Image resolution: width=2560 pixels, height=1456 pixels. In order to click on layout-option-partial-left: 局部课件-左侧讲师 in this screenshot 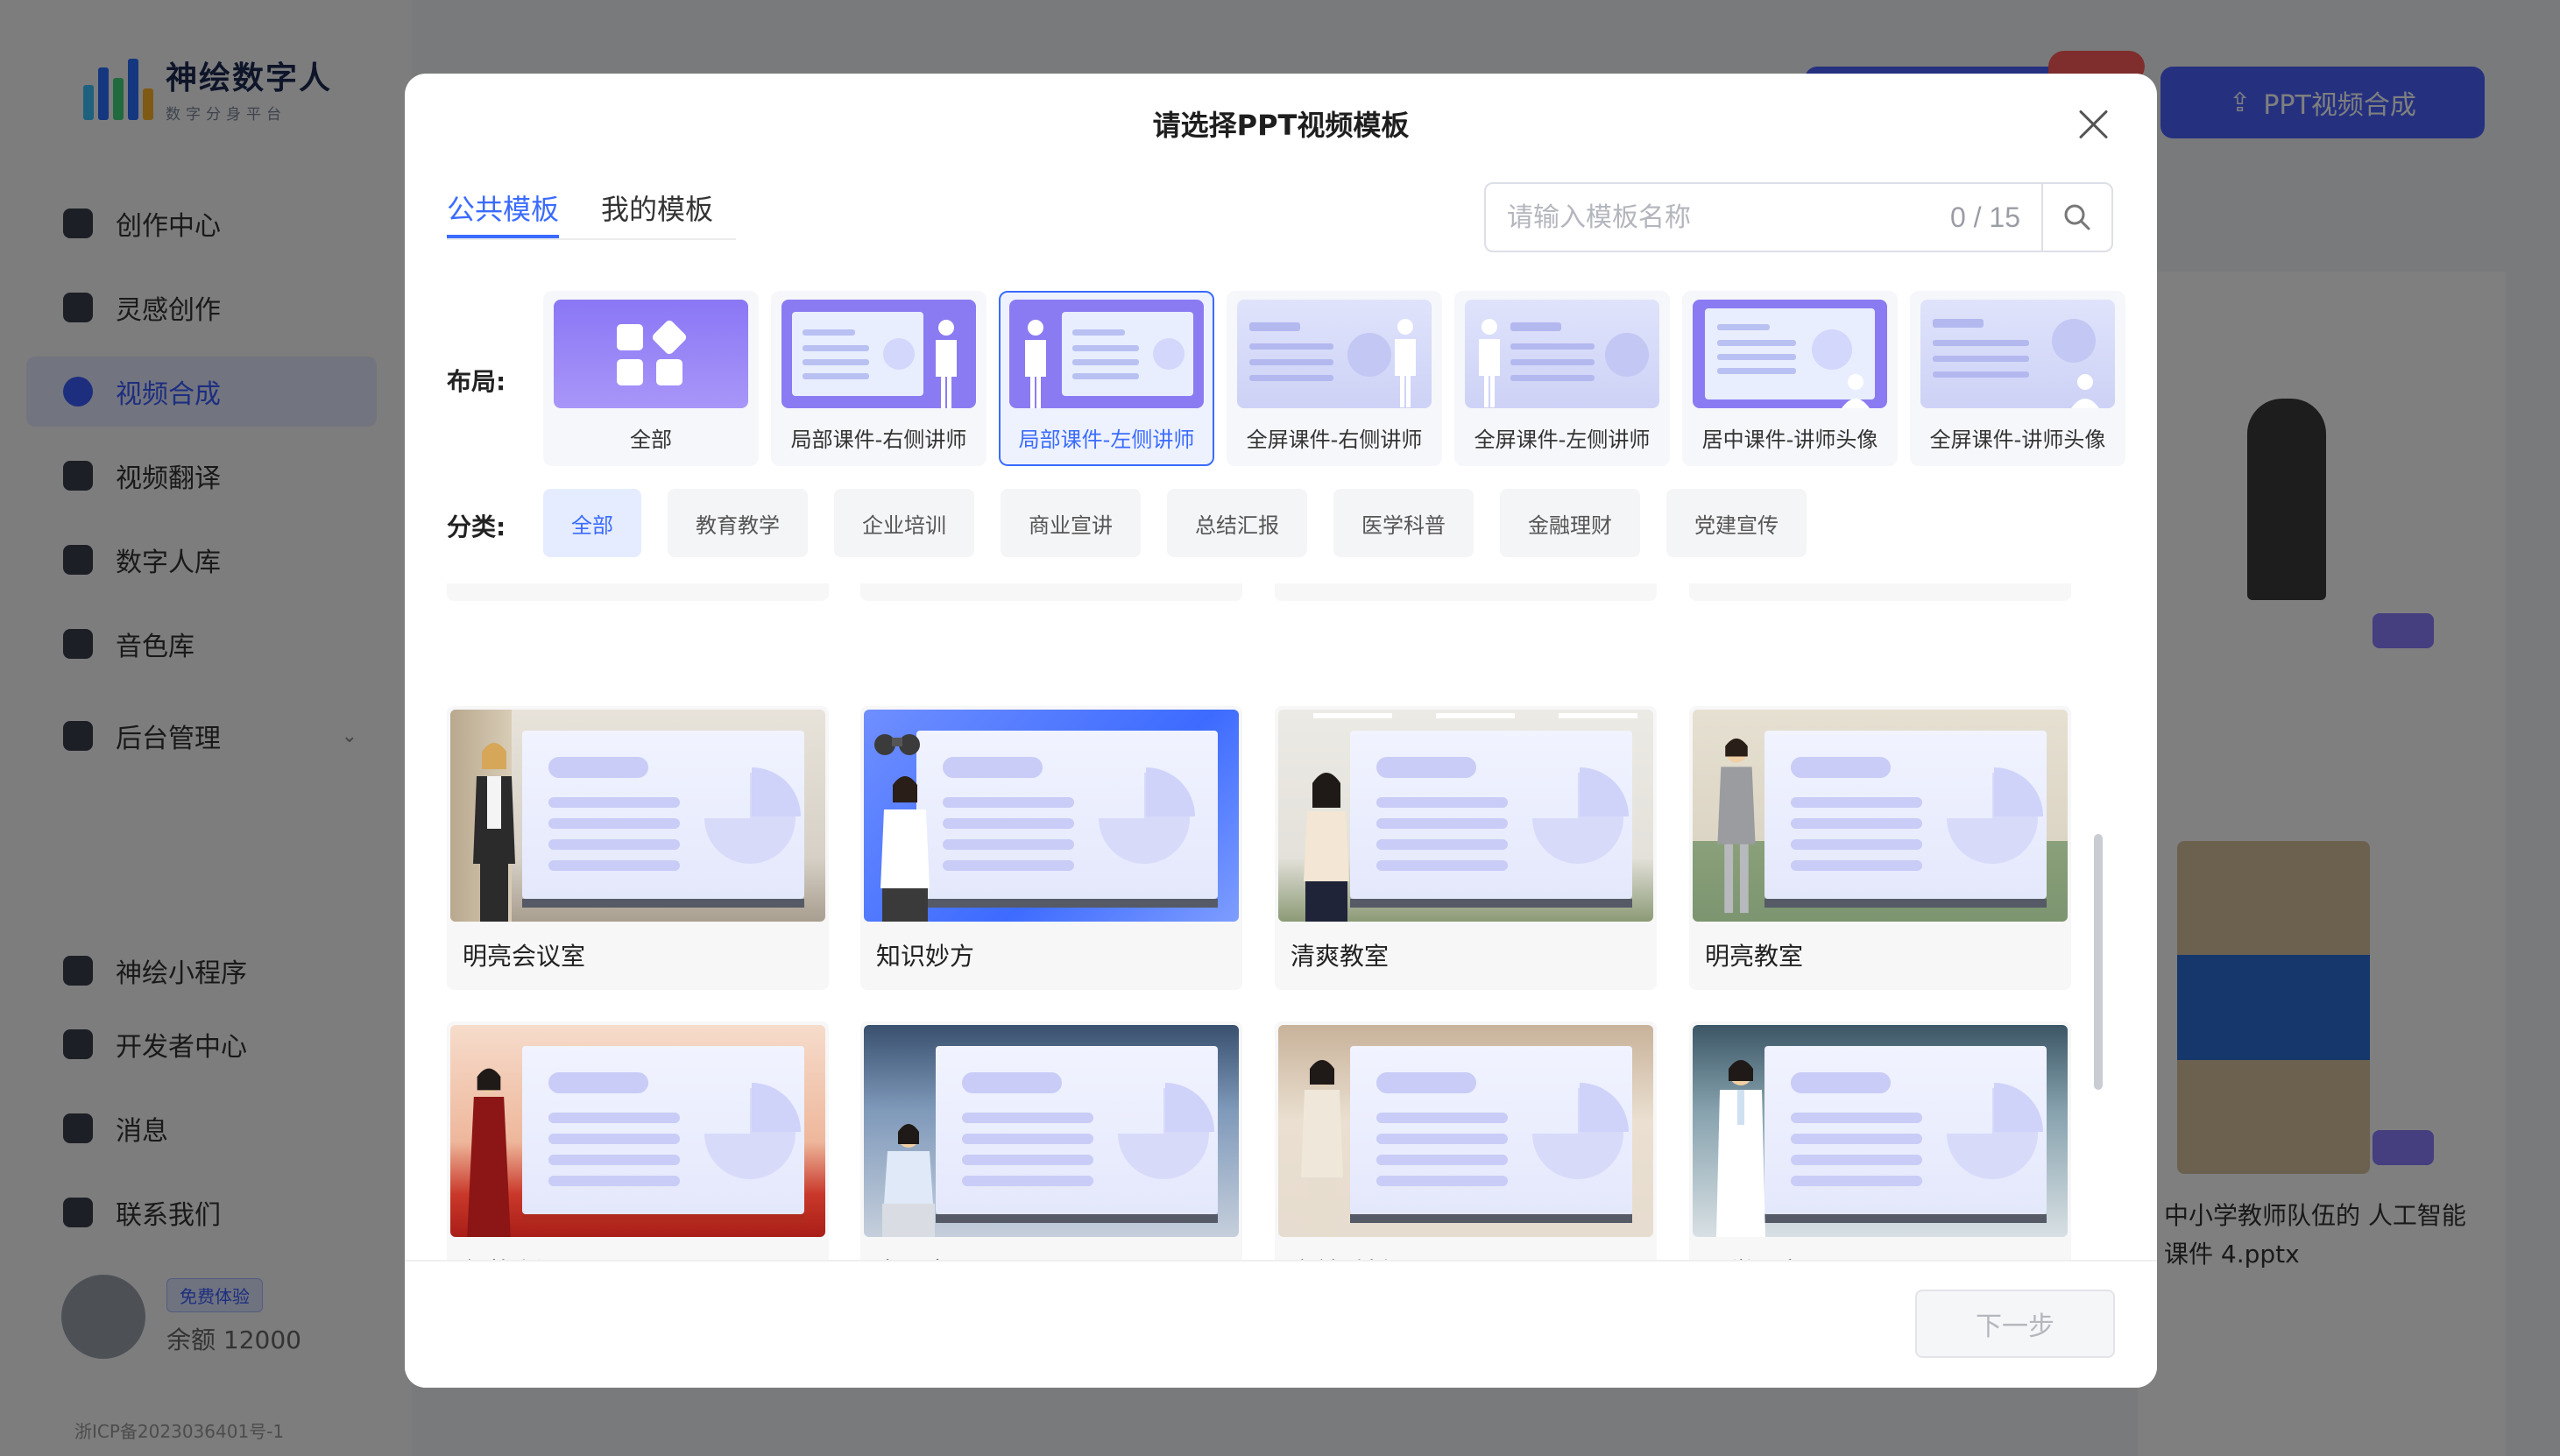, I will do `click(1106, 378)`.